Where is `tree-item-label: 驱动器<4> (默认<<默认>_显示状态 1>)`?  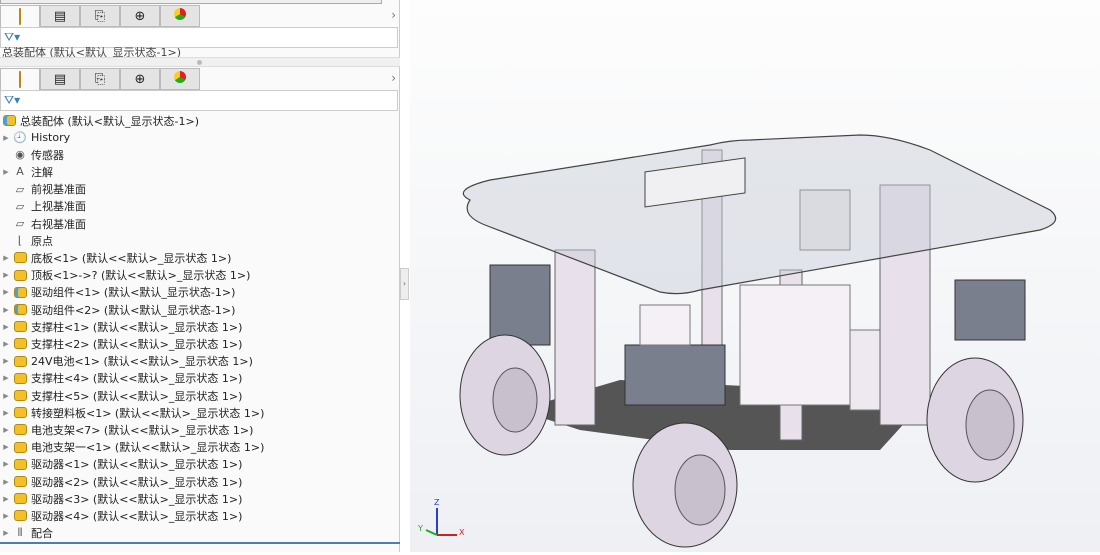
tree-item-label: 驱动器<4> (默认<<默认>_显示状态 1>) is located at coordinates (137, 516).